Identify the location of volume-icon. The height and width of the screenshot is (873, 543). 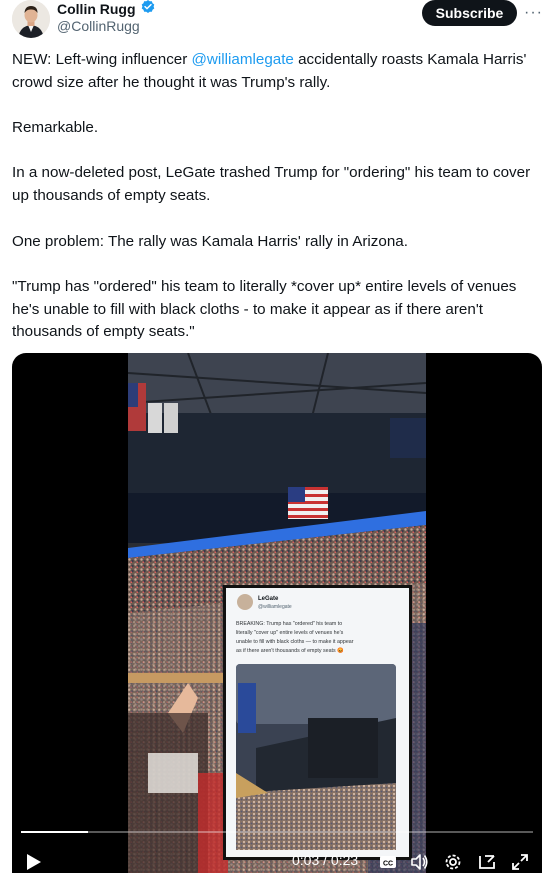
(419, 862).